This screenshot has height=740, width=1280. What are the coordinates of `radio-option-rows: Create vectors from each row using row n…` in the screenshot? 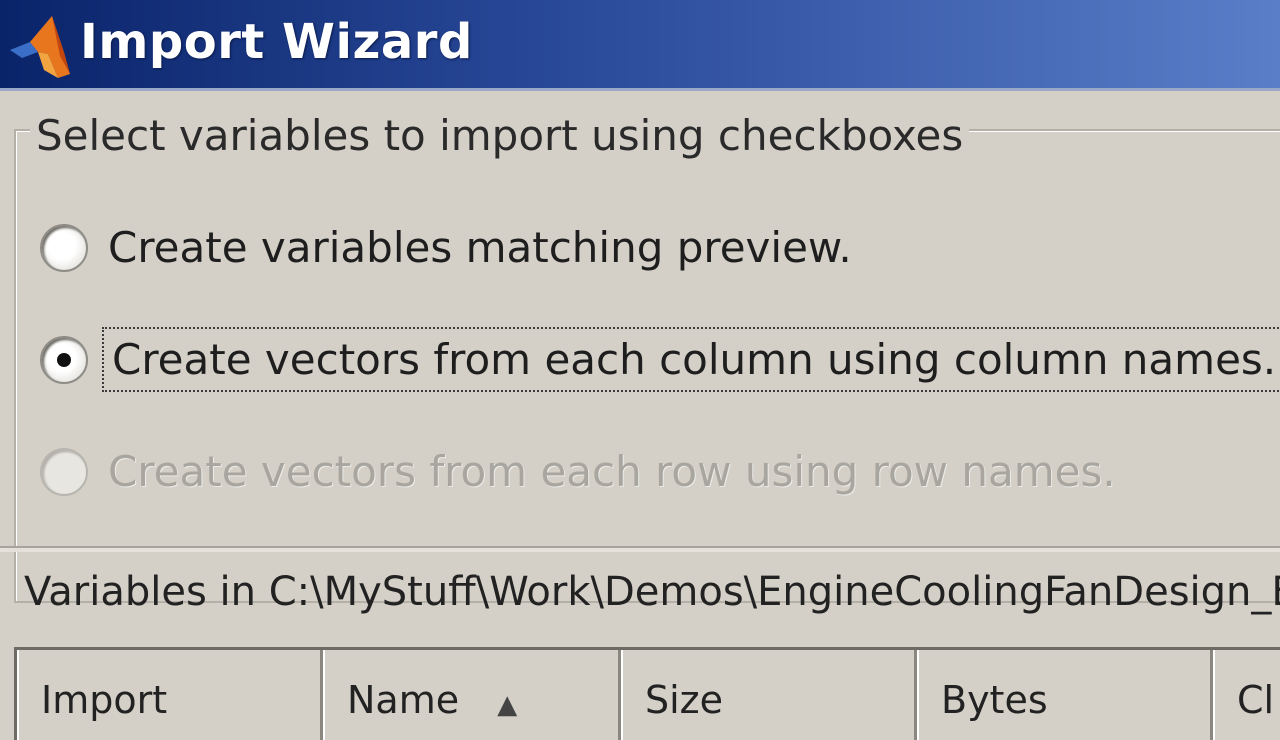 It's located at (578, 471).